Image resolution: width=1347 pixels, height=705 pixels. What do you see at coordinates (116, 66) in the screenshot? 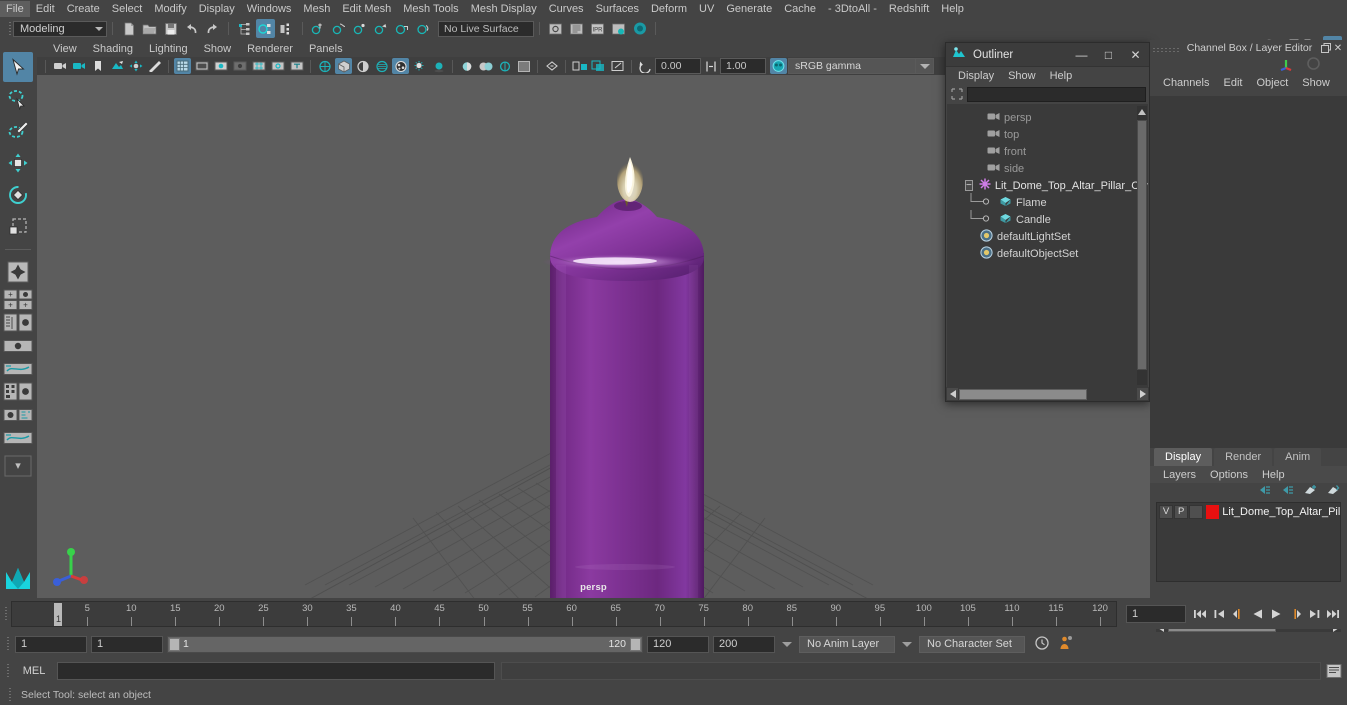
I see `image-plane-icon` at bounding box center [116, 66].